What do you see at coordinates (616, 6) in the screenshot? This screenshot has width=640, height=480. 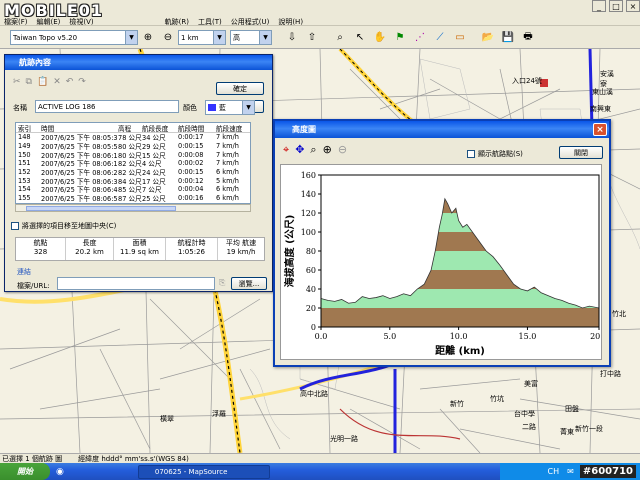 I see `maximize-button: □` at bounding box center [616, 6].